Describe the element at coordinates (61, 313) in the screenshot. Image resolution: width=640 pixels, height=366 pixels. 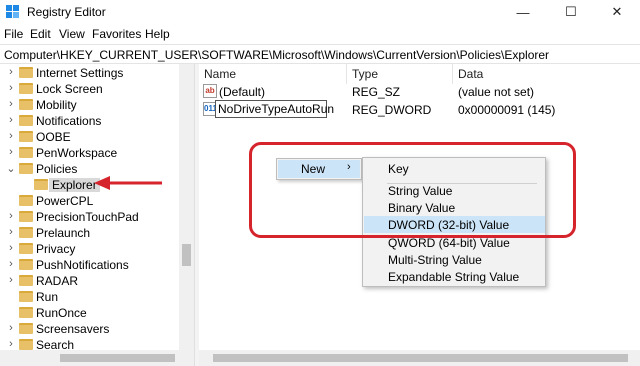
I see `tree-item-label: RunOnce` at that location.